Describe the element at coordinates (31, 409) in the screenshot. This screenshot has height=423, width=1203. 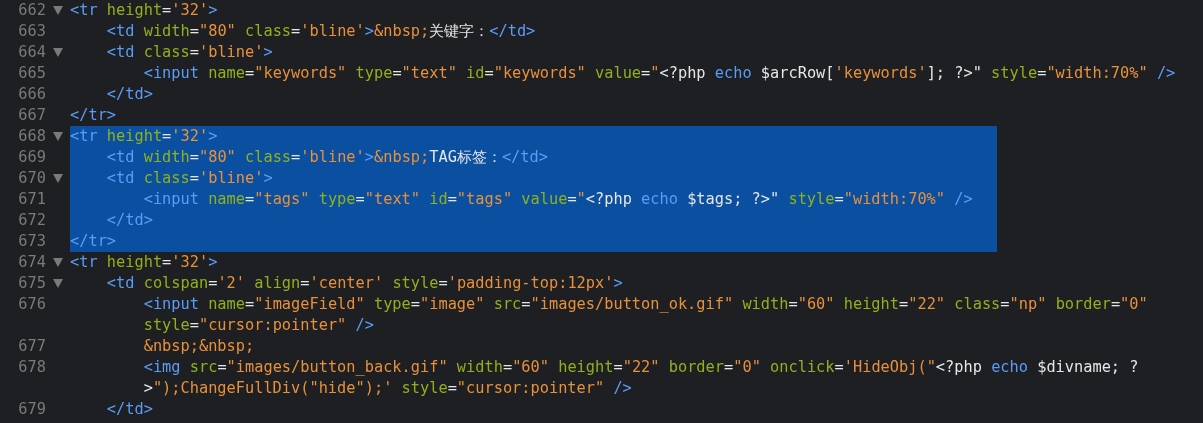
I see `line-number: 679` at that location.